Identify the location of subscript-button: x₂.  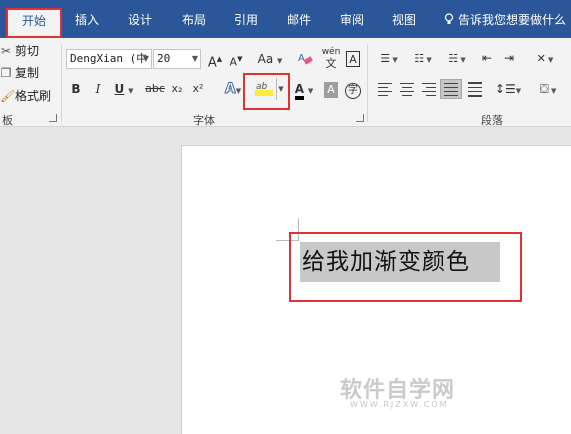
(177, 89).